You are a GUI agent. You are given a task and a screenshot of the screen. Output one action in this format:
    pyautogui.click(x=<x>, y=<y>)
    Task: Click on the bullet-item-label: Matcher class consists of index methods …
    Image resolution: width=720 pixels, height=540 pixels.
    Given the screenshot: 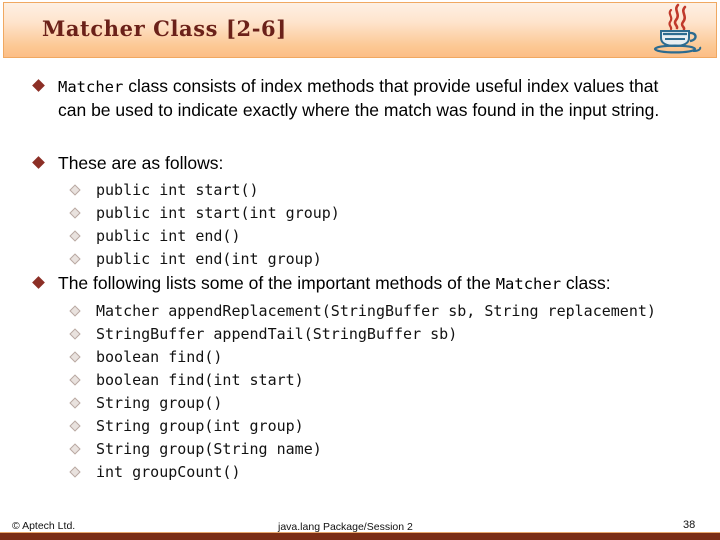 What is the action you would take?
    pyautogui.click(x=389, y=98)
    